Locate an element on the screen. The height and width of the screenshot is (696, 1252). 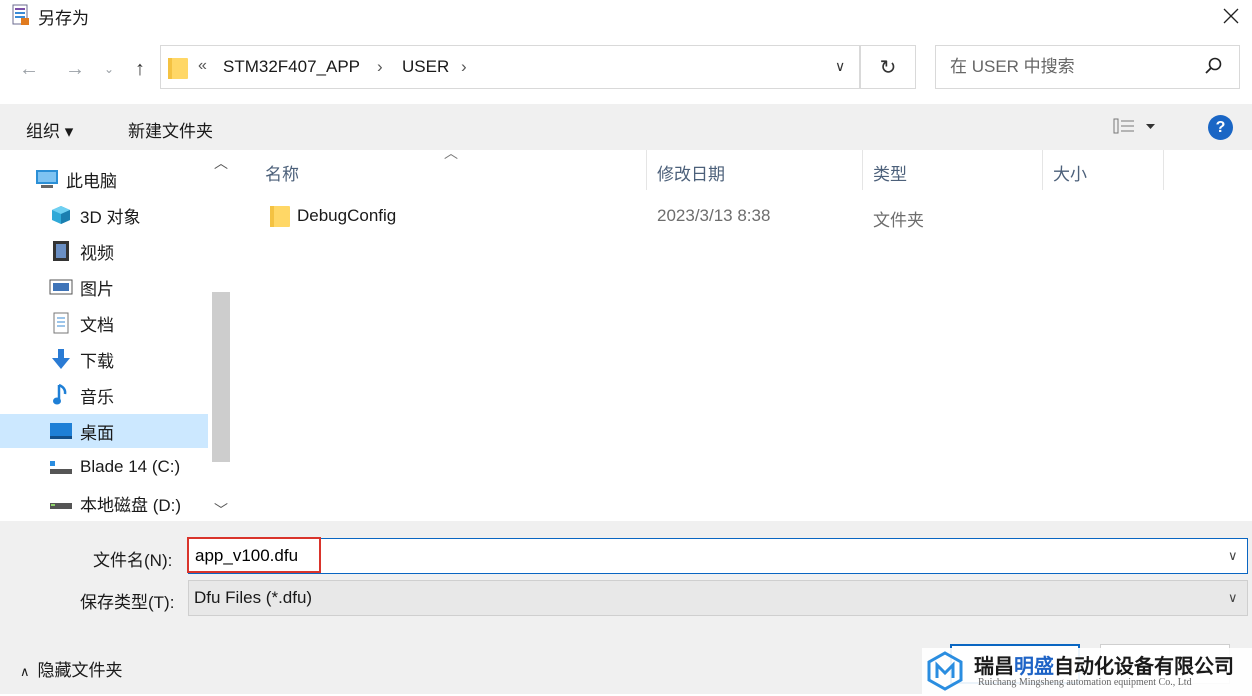
document-icon is located at coordinates (61, 323).